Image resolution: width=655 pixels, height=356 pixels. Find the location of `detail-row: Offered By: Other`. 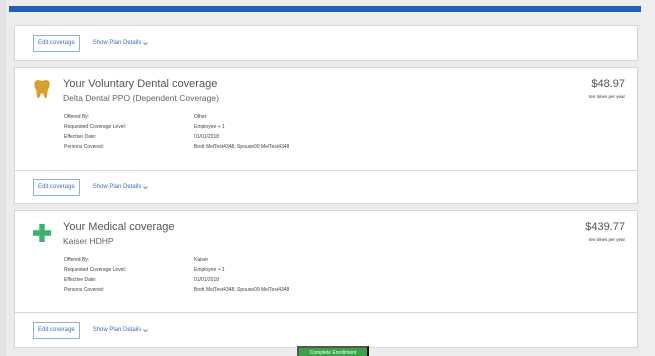

detail-row: Offered By: Other is located at coordinates (259, 117).